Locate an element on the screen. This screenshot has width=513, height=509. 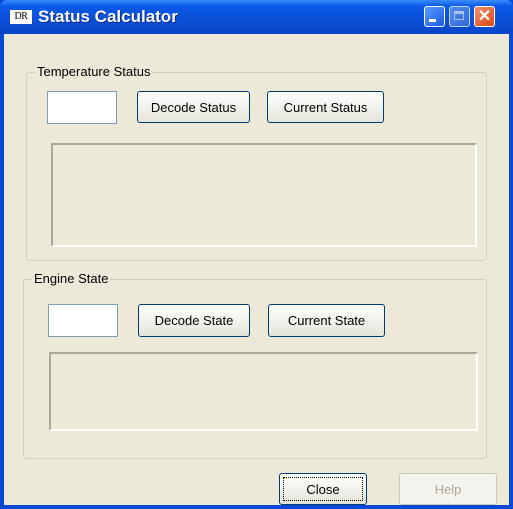
close-icon: ✕ is located at coordinates (484, 16).